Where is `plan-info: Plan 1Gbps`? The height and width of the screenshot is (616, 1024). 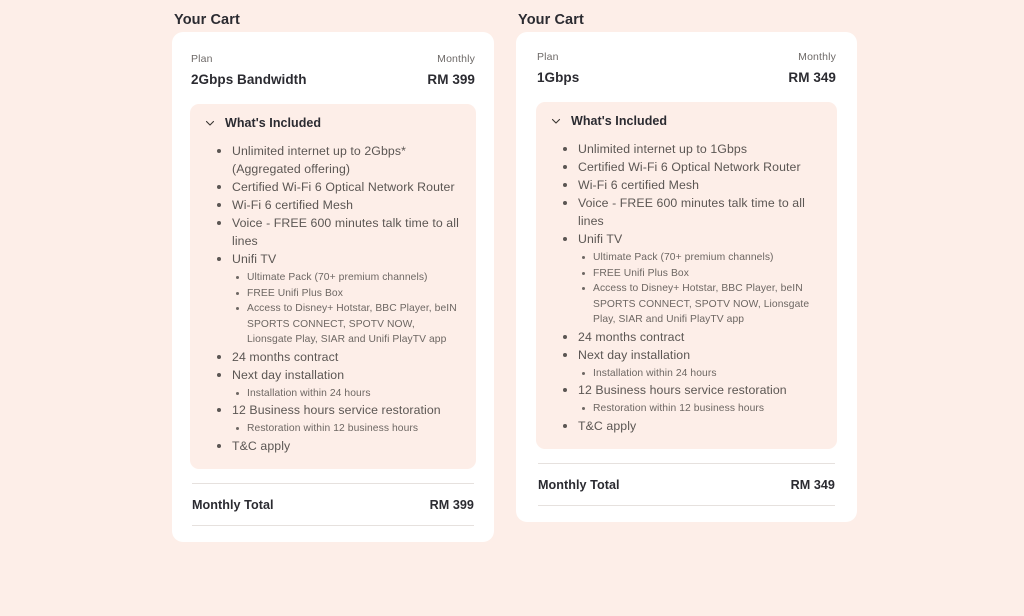 plan-info: Plan 1Gbps is located at coordinates (558, 68).